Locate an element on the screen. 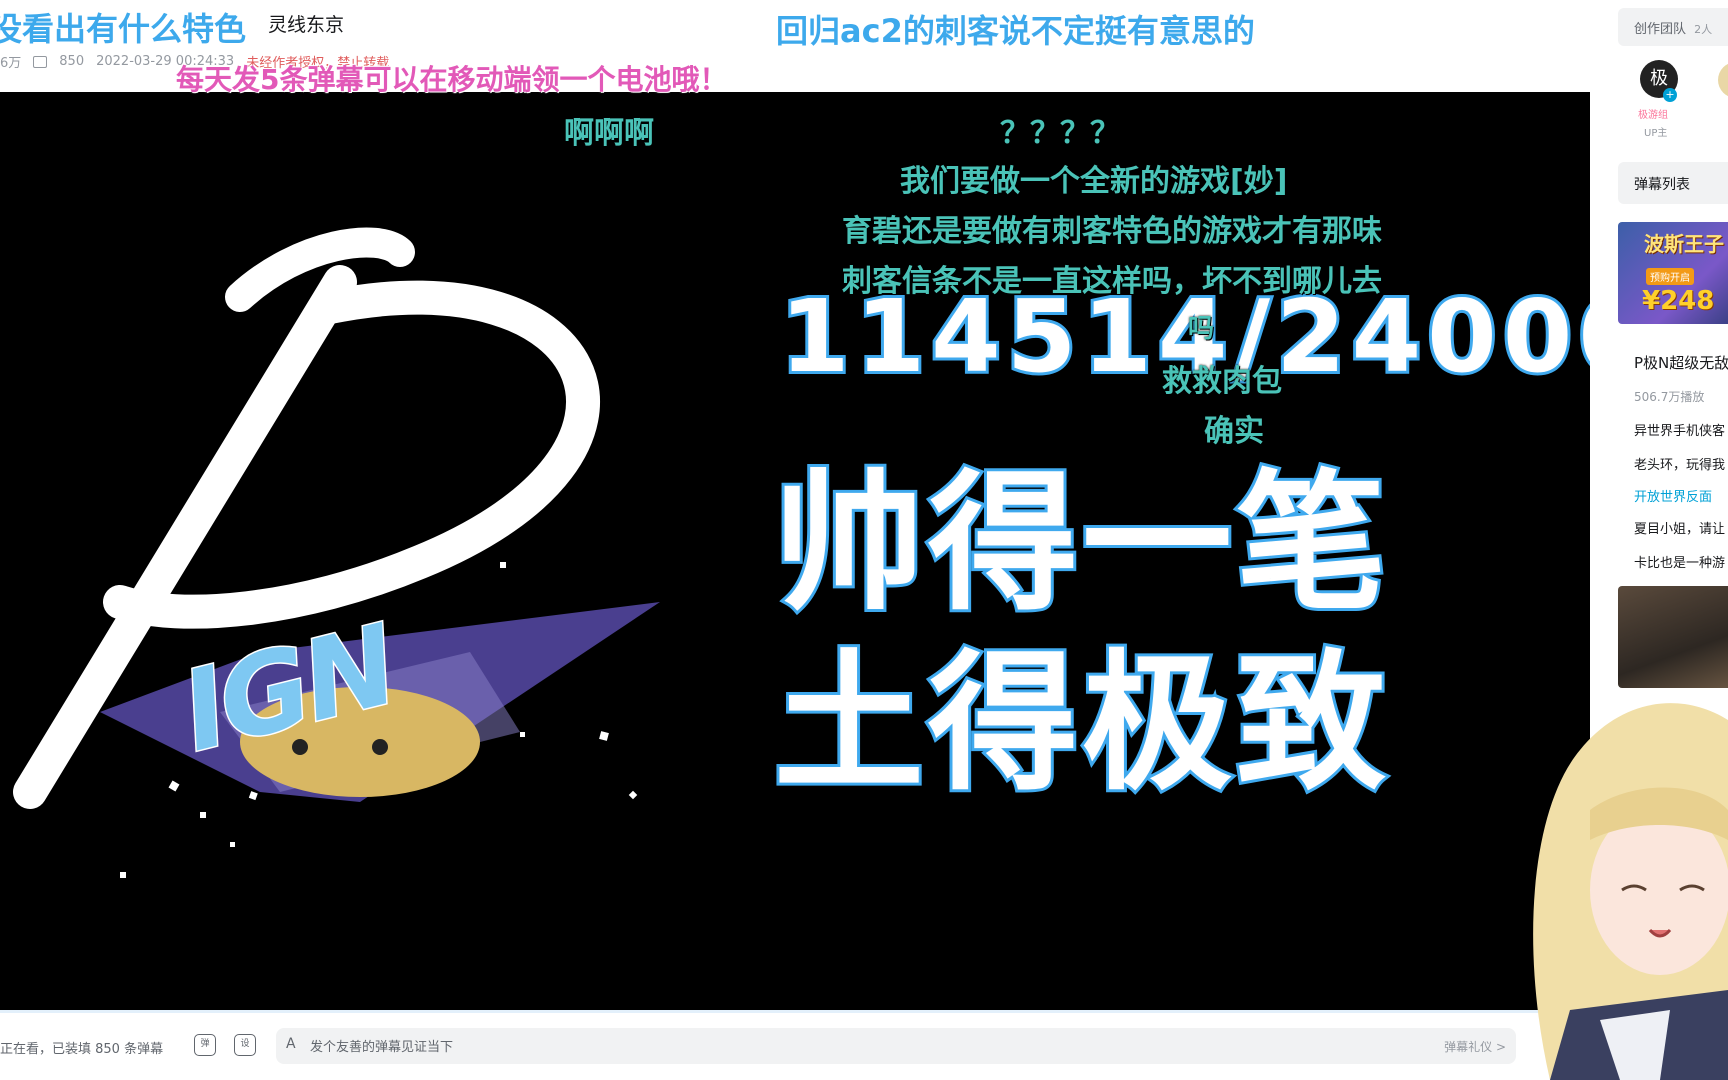 This screenshot has height=1080, width=1728. viewer-status: 正在看，已装填 850 条弹幕 is located at coordinates (82, 1049).